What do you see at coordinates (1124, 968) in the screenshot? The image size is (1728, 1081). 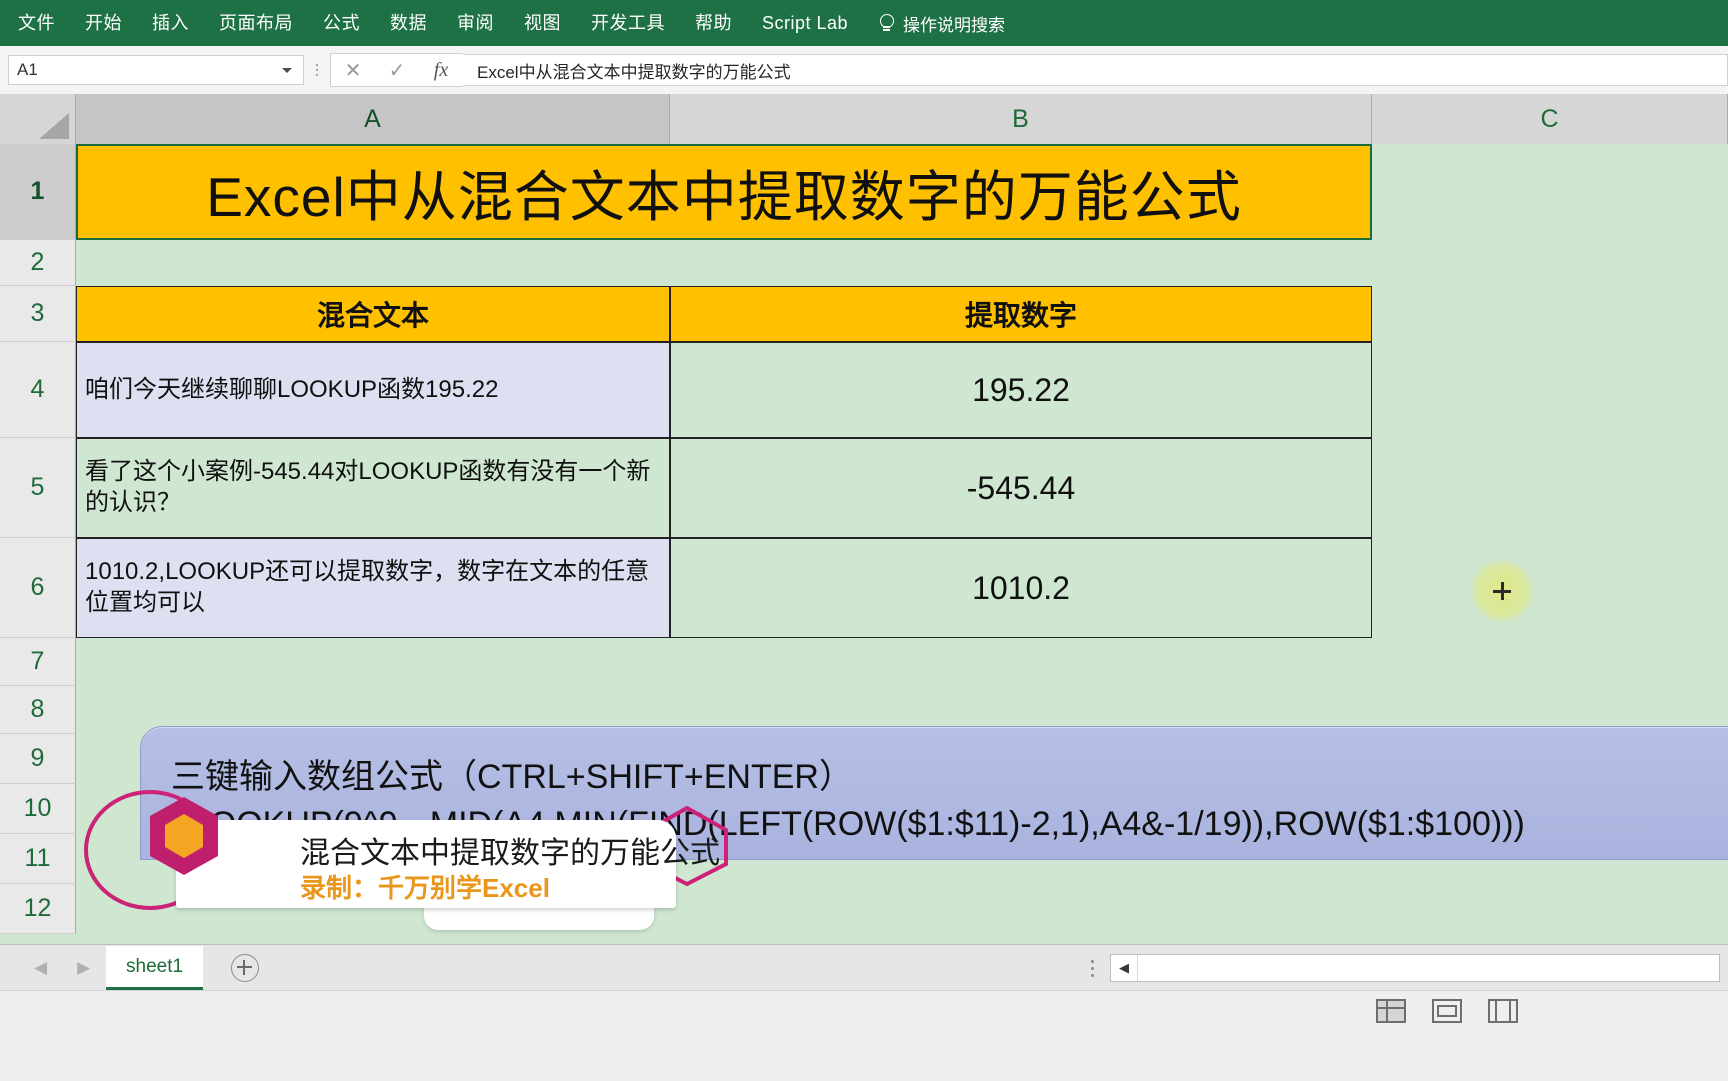 I see `scroll-left-icon: ◀` at bounding box center [1124, 968].